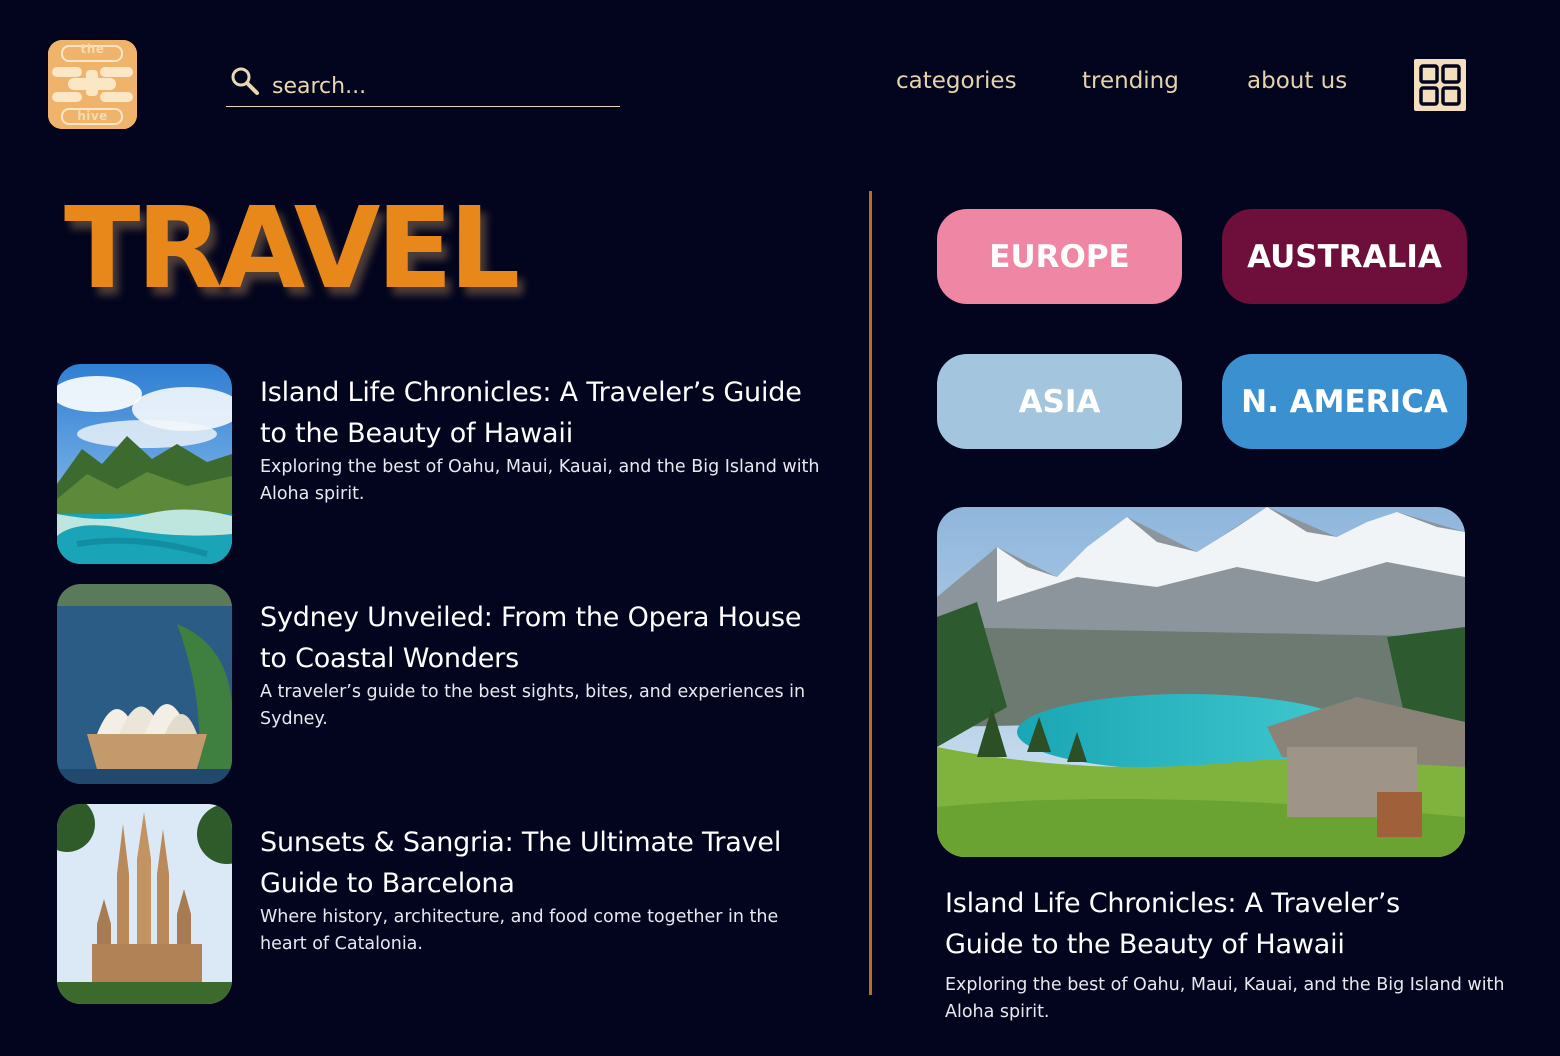 The width and height of the screenshot is (1560, 1056). What do you see at coordinates (442, 86) in the screenshot?
I see `search-input` at bounding box center [442, 86].